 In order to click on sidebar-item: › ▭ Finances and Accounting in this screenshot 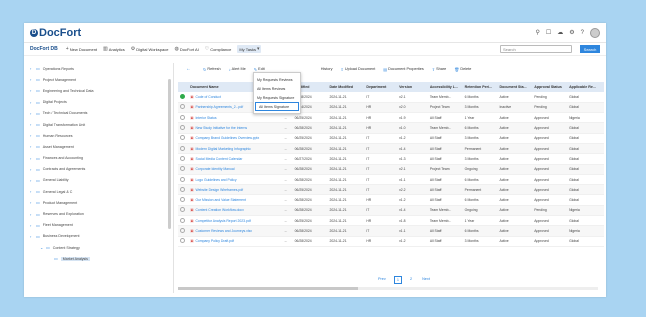, I will do `click(100, 158)`.